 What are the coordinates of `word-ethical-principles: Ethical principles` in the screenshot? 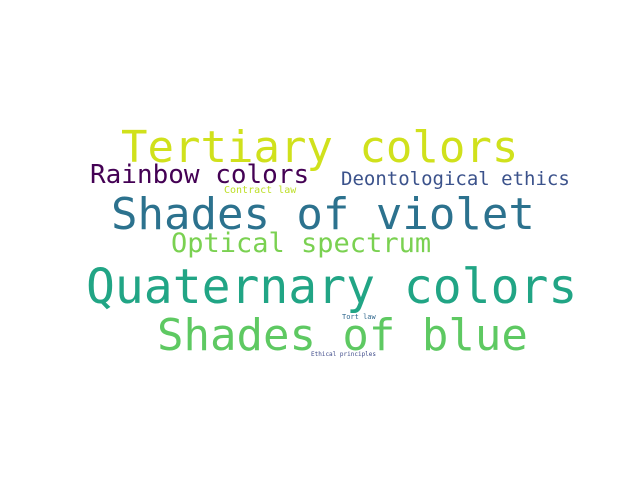 It's located at (344, 354).